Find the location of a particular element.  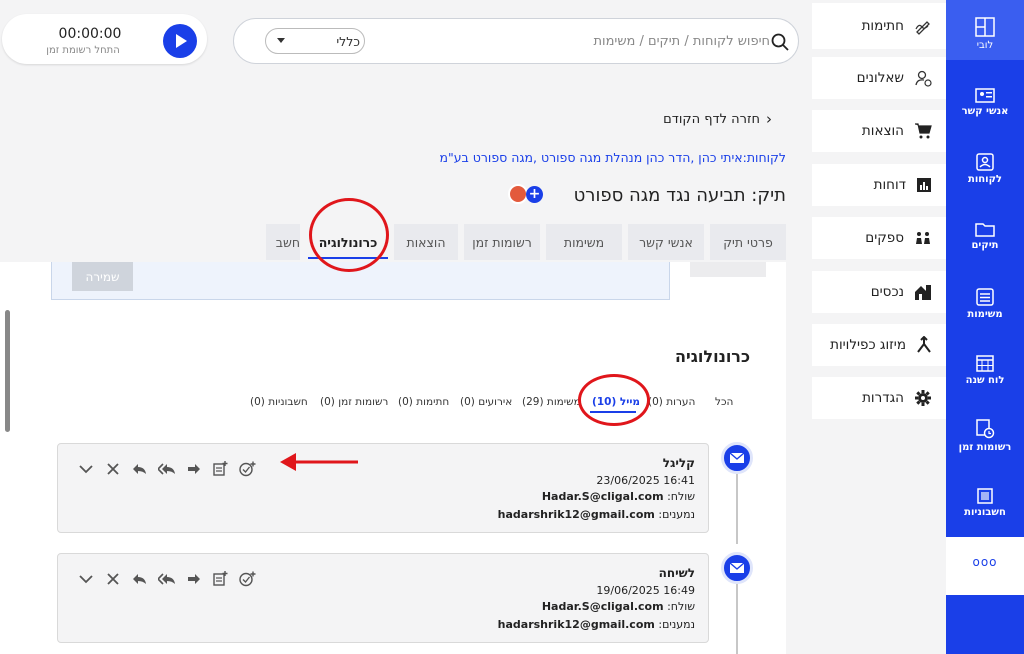

menu-suppliers: ספקים is located at coordinates (879, 238).